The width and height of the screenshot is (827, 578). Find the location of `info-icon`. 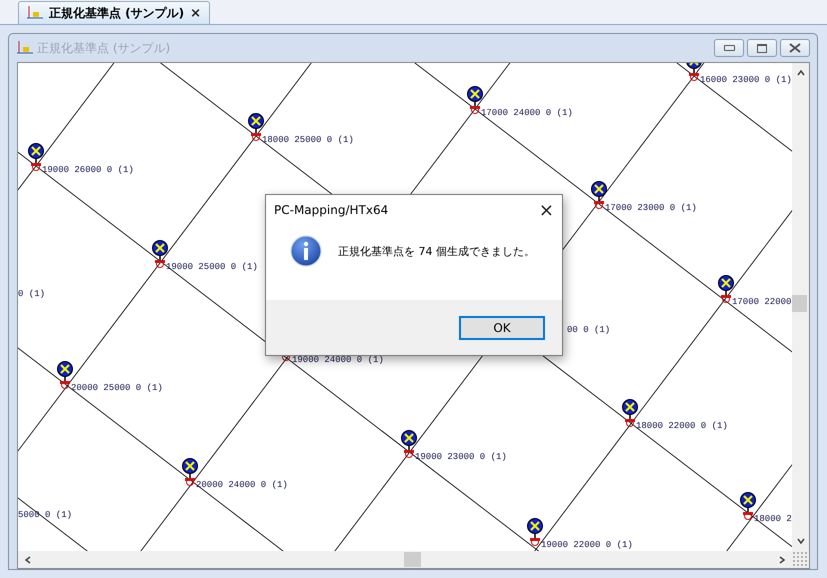

info-icon is located at coordinates (306, 251).